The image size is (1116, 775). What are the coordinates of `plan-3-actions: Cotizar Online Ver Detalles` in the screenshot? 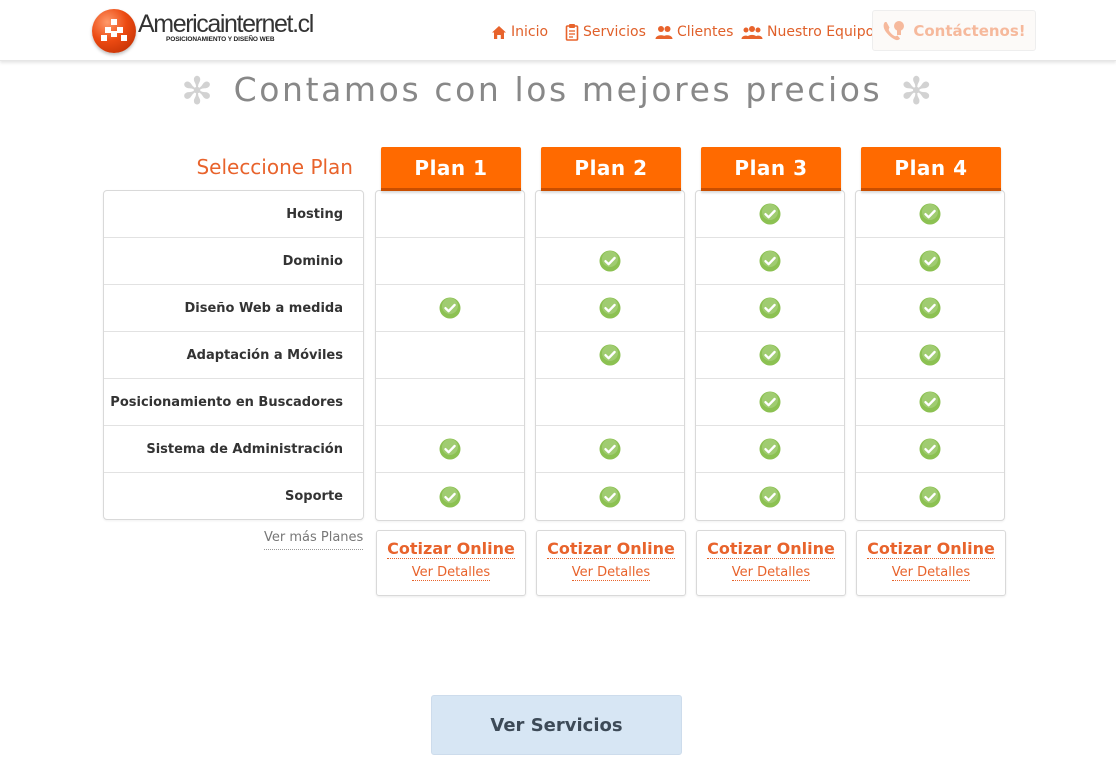 It's located at (771, 563).